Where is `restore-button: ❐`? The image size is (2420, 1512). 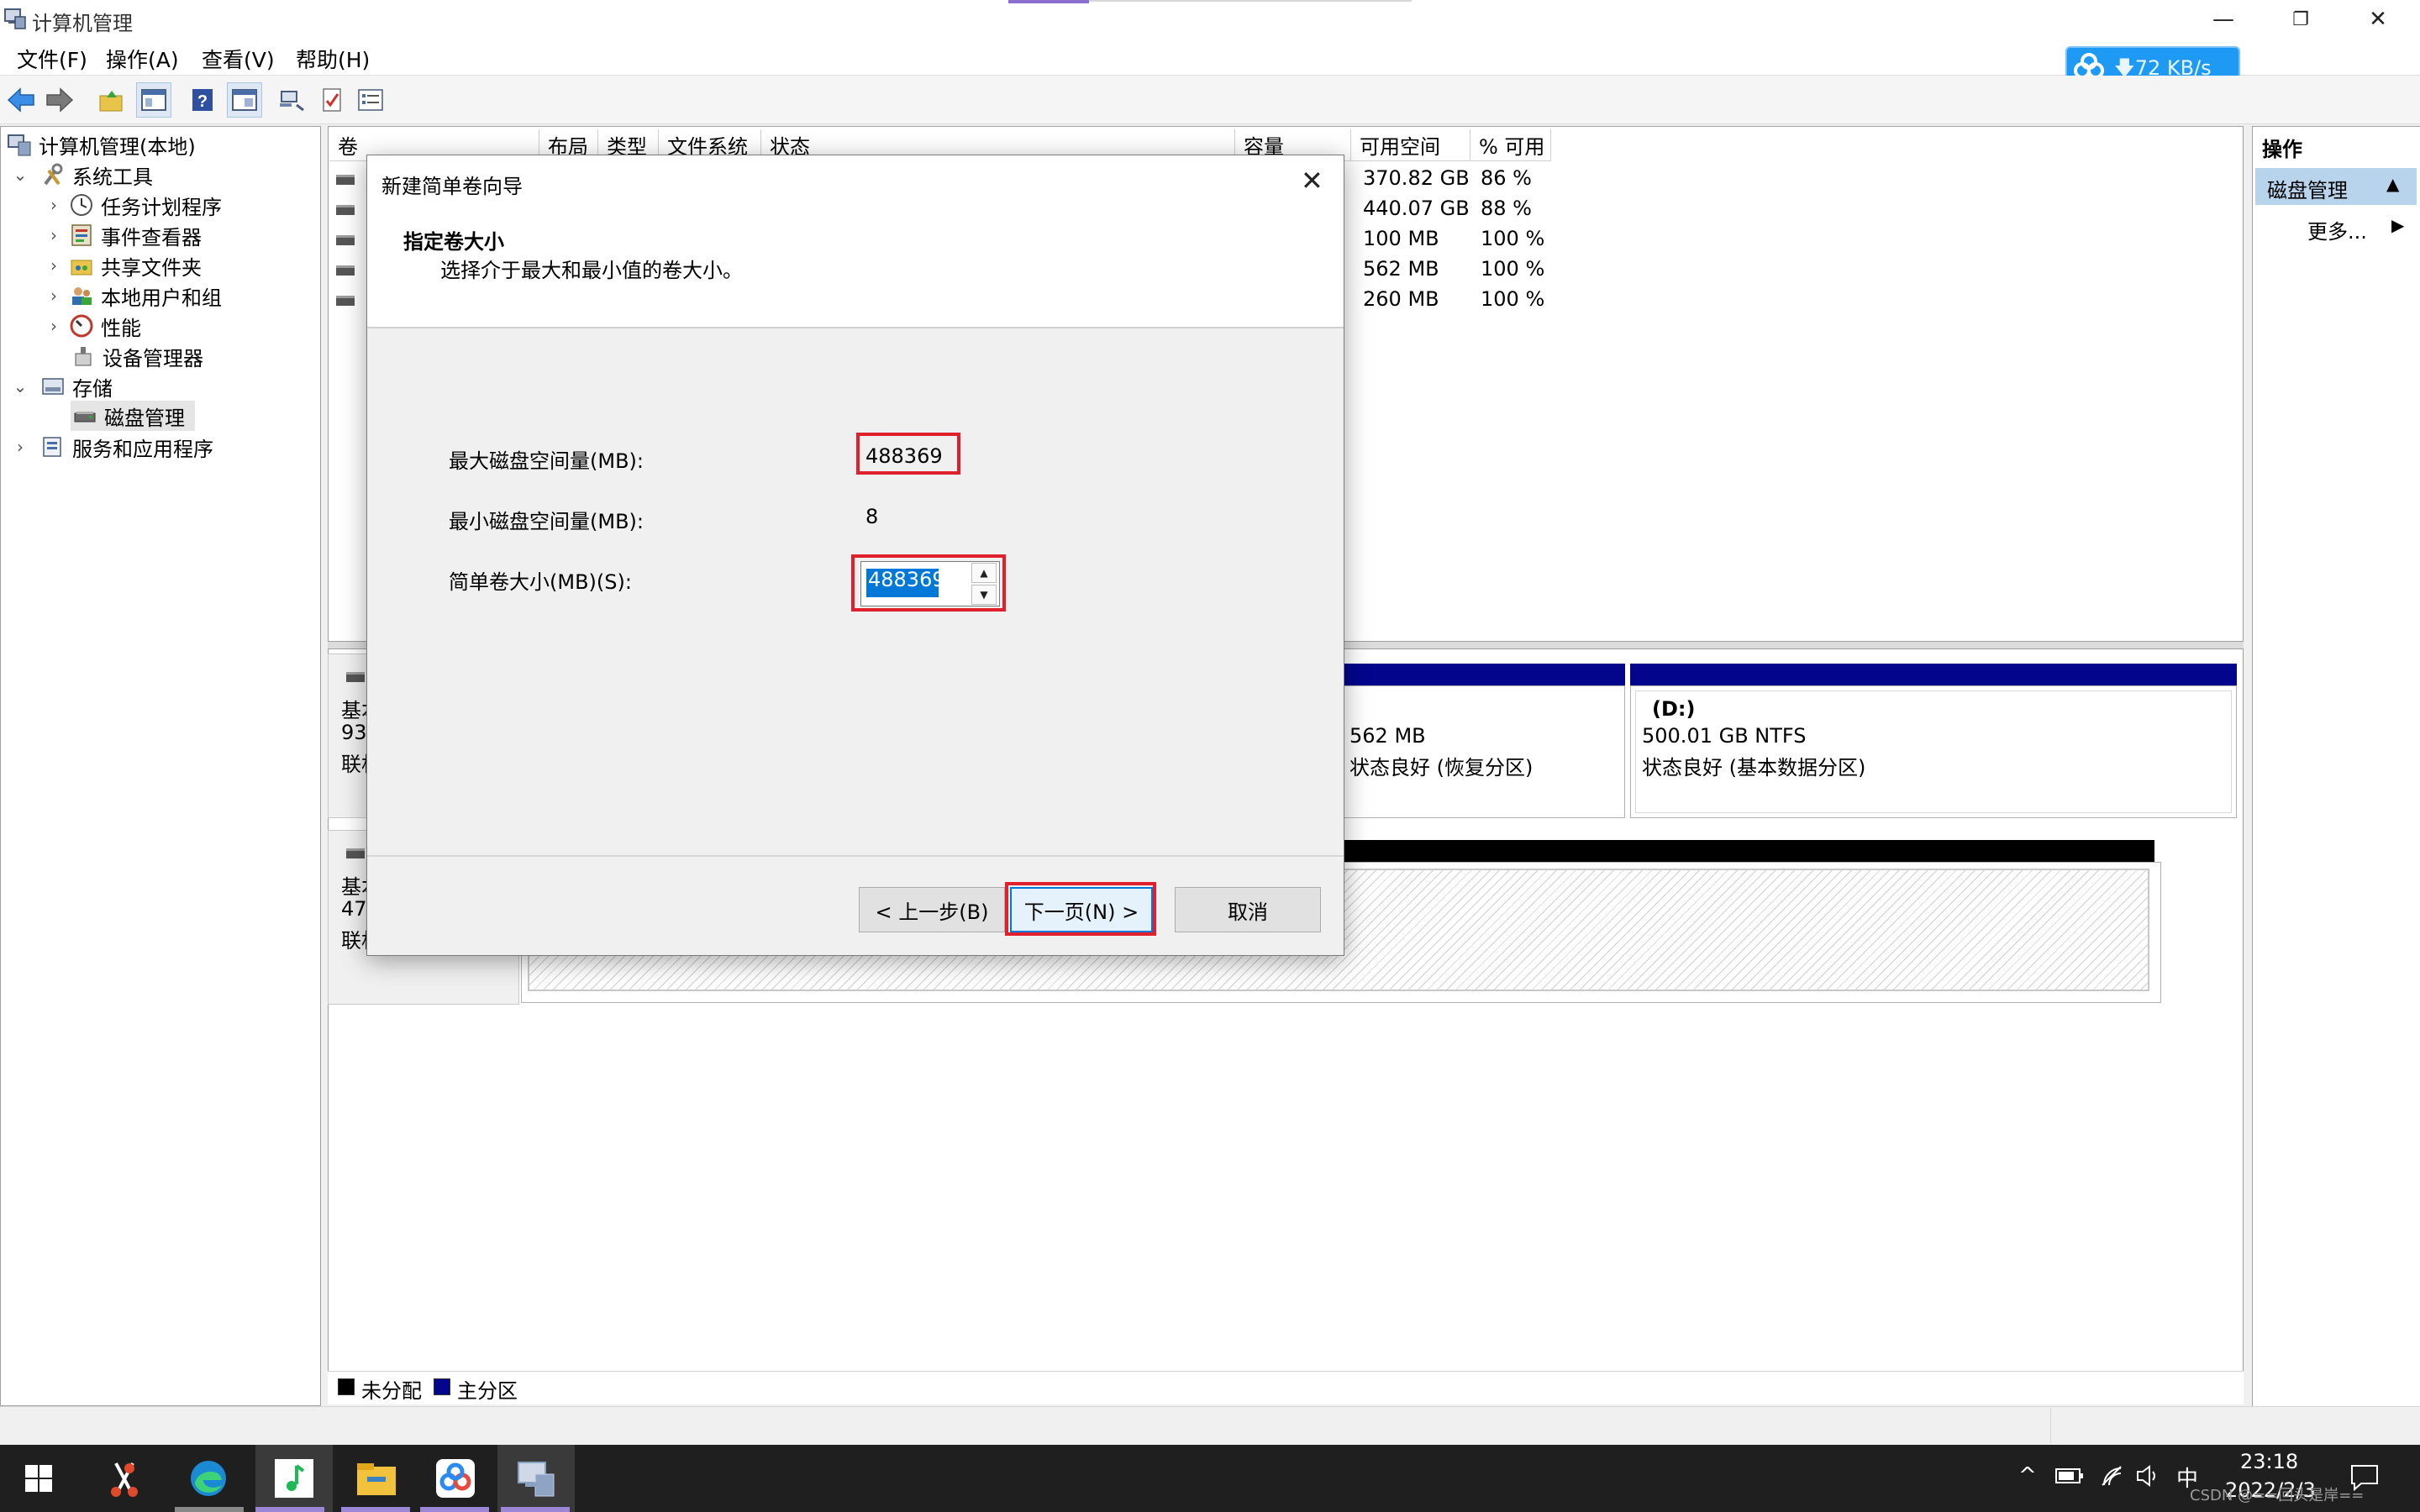
restore-button: ❐ is located at coordinates (2300, 19).